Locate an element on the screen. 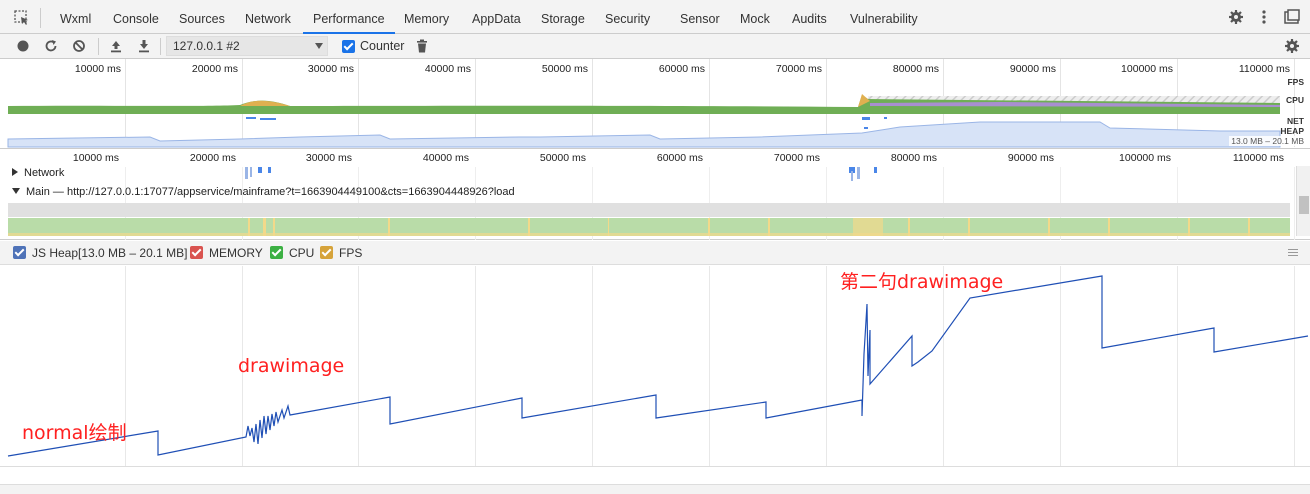 The image size is (1310, 494). annotation-normal: normal绘制 is located at coordinates (74, 433).